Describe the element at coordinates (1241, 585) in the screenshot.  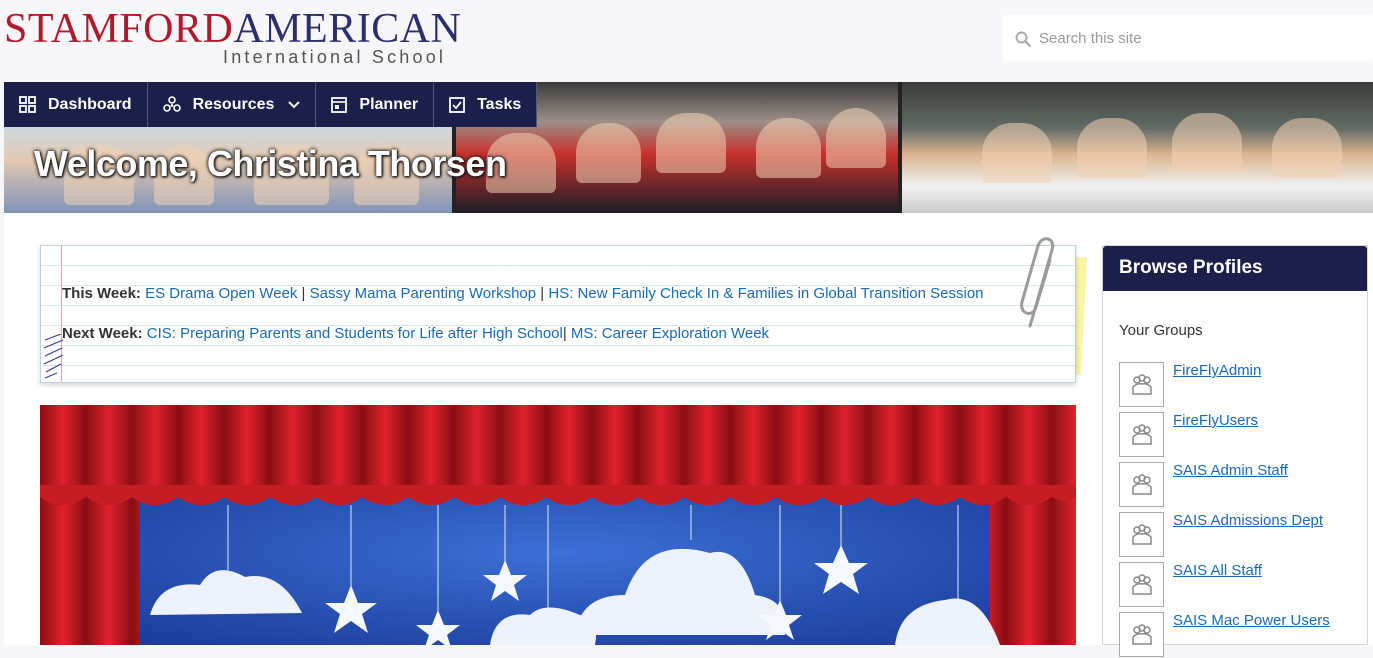
I see `group-item: SAIS All Staff` at that location.